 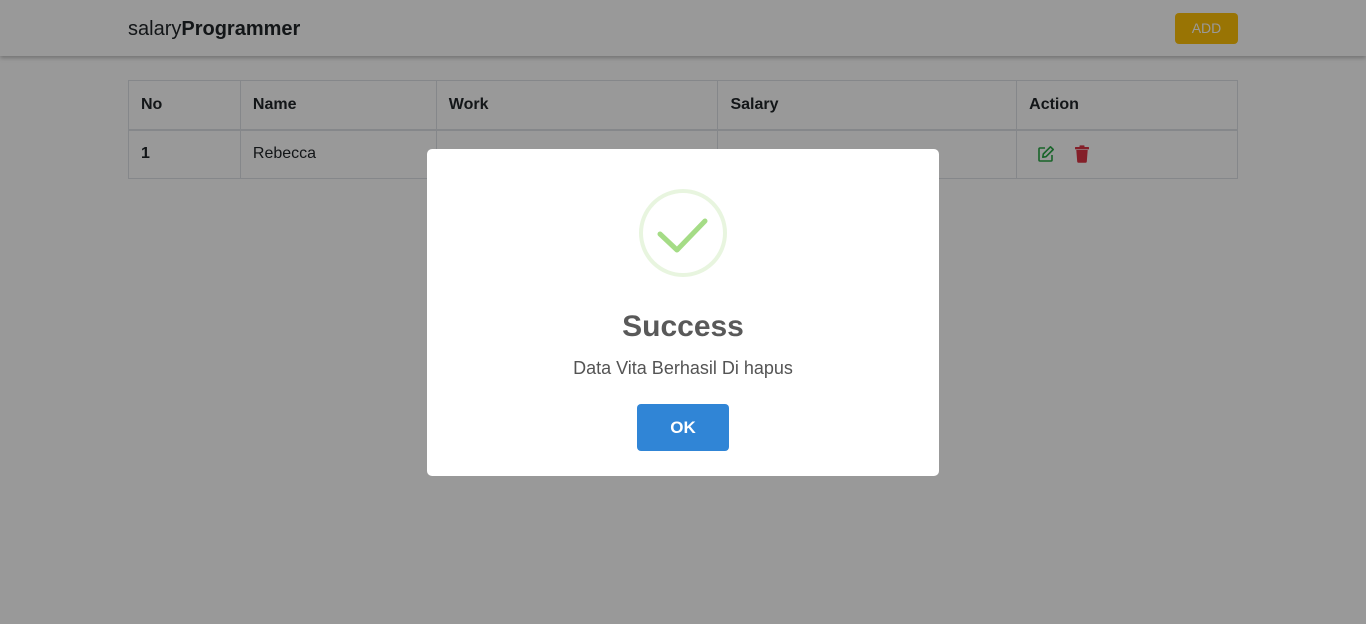 What do you see at coordinates (683, 368) in the screenshot?
I see `dialog-message: Data Vita Berhasil Di hapus` at bounding box center [683, 368].